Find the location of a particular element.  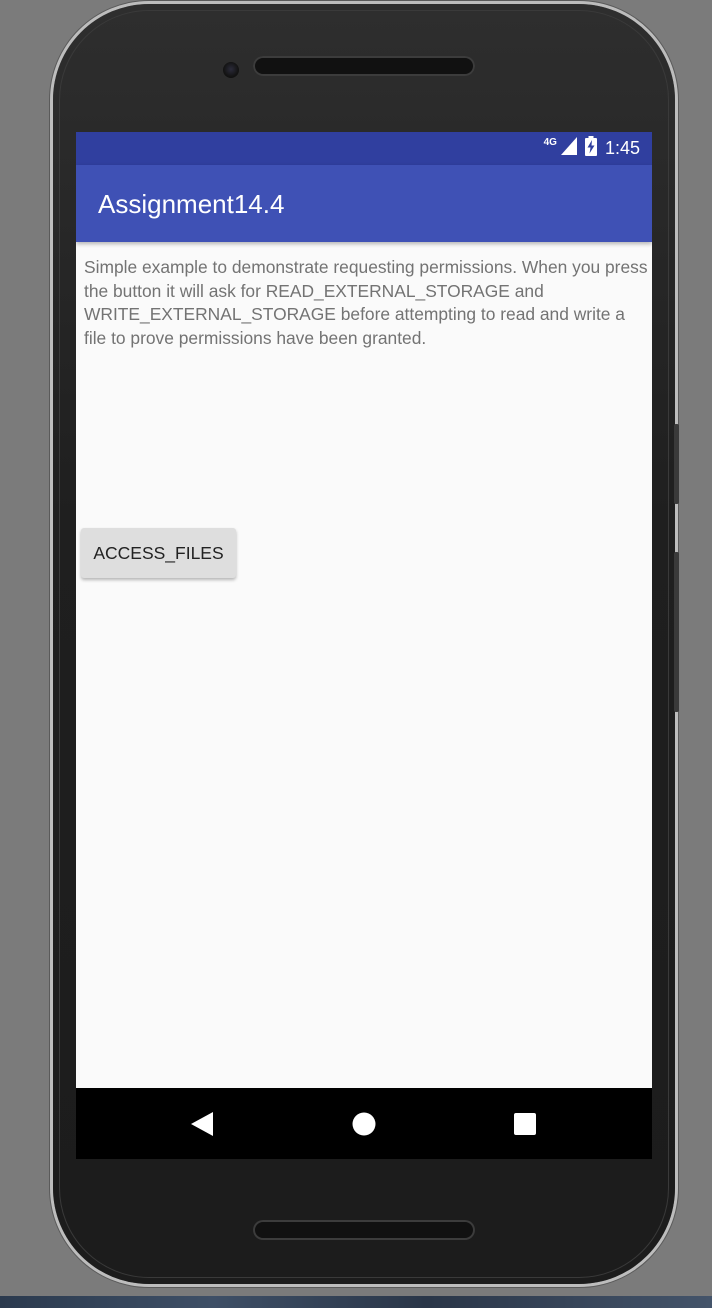

home-icon is located at coordinates (364, 1123).